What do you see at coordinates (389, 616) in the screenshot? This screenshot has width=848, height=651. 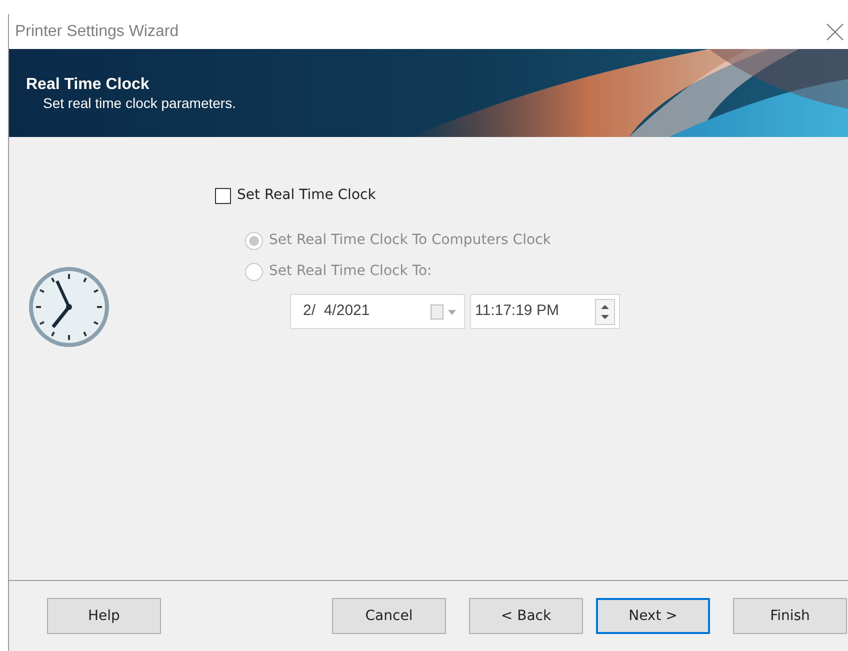 I see `wizard-button: Cancel` at bounding box center [389, 616].